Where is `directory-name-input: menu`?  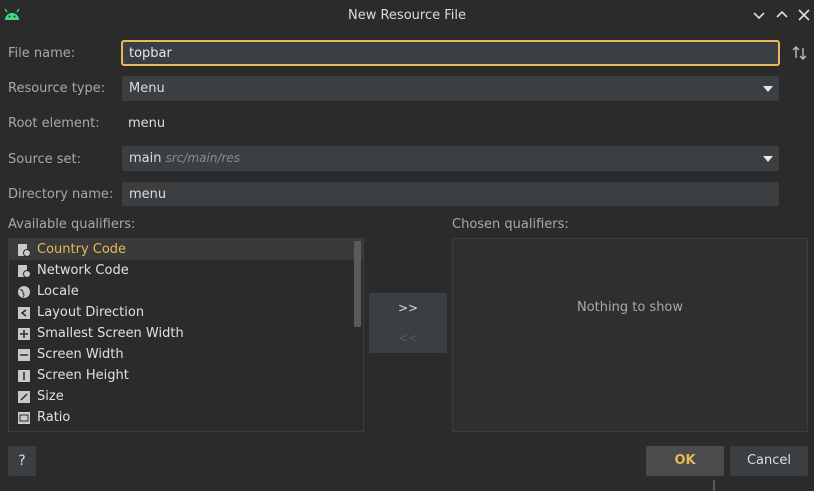 directory-name-input: menu is located at coordinates (450, 194).